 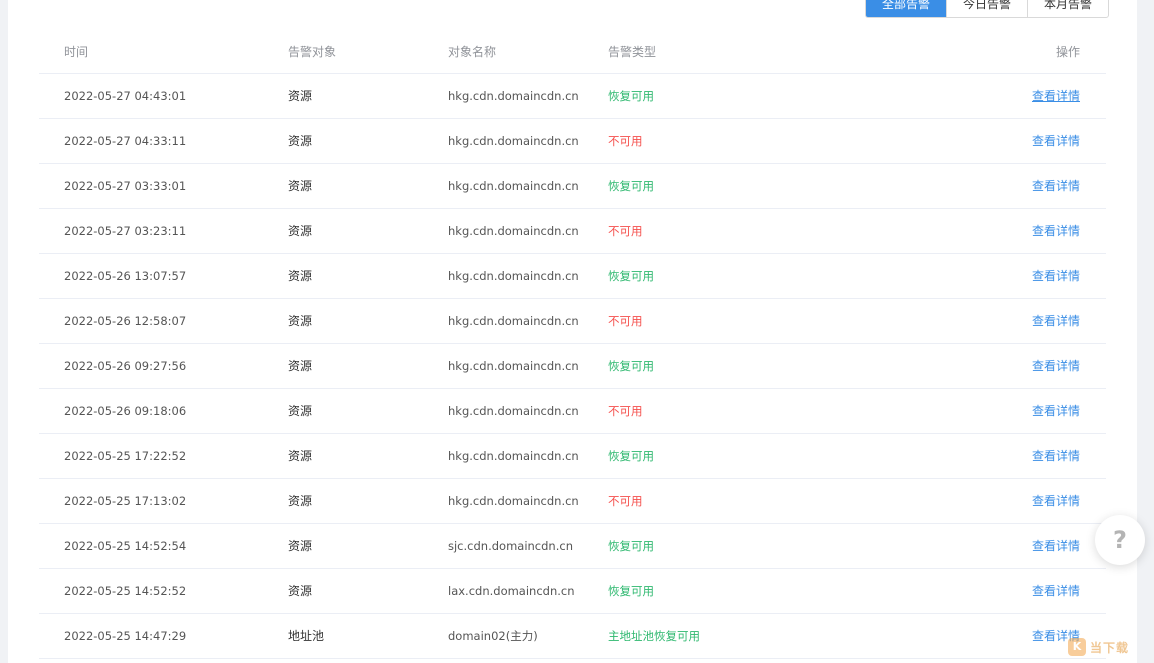 I want to click on row-time: 2022-05-25 17:22:52, so click(x=125, y=456).